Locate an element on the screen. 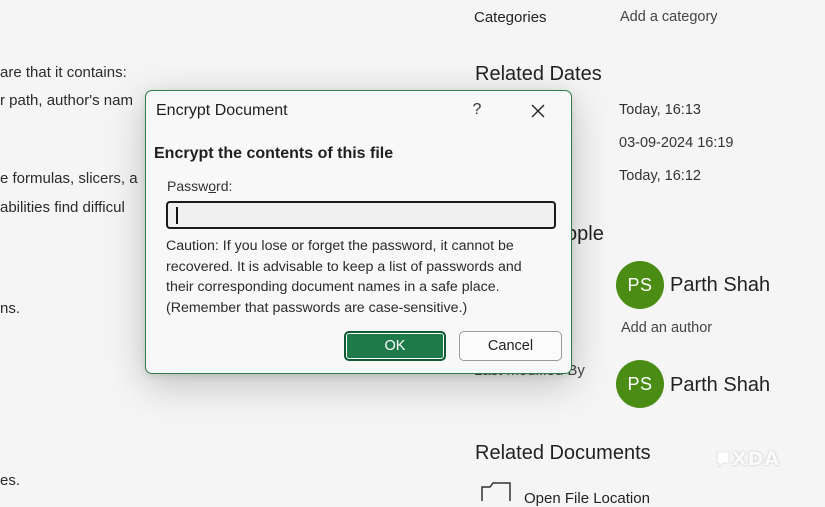 The width and height of the screenshot is (825, 507). info-text-line-3: e formulas, slicers, a is located at coordinates (69, 178).